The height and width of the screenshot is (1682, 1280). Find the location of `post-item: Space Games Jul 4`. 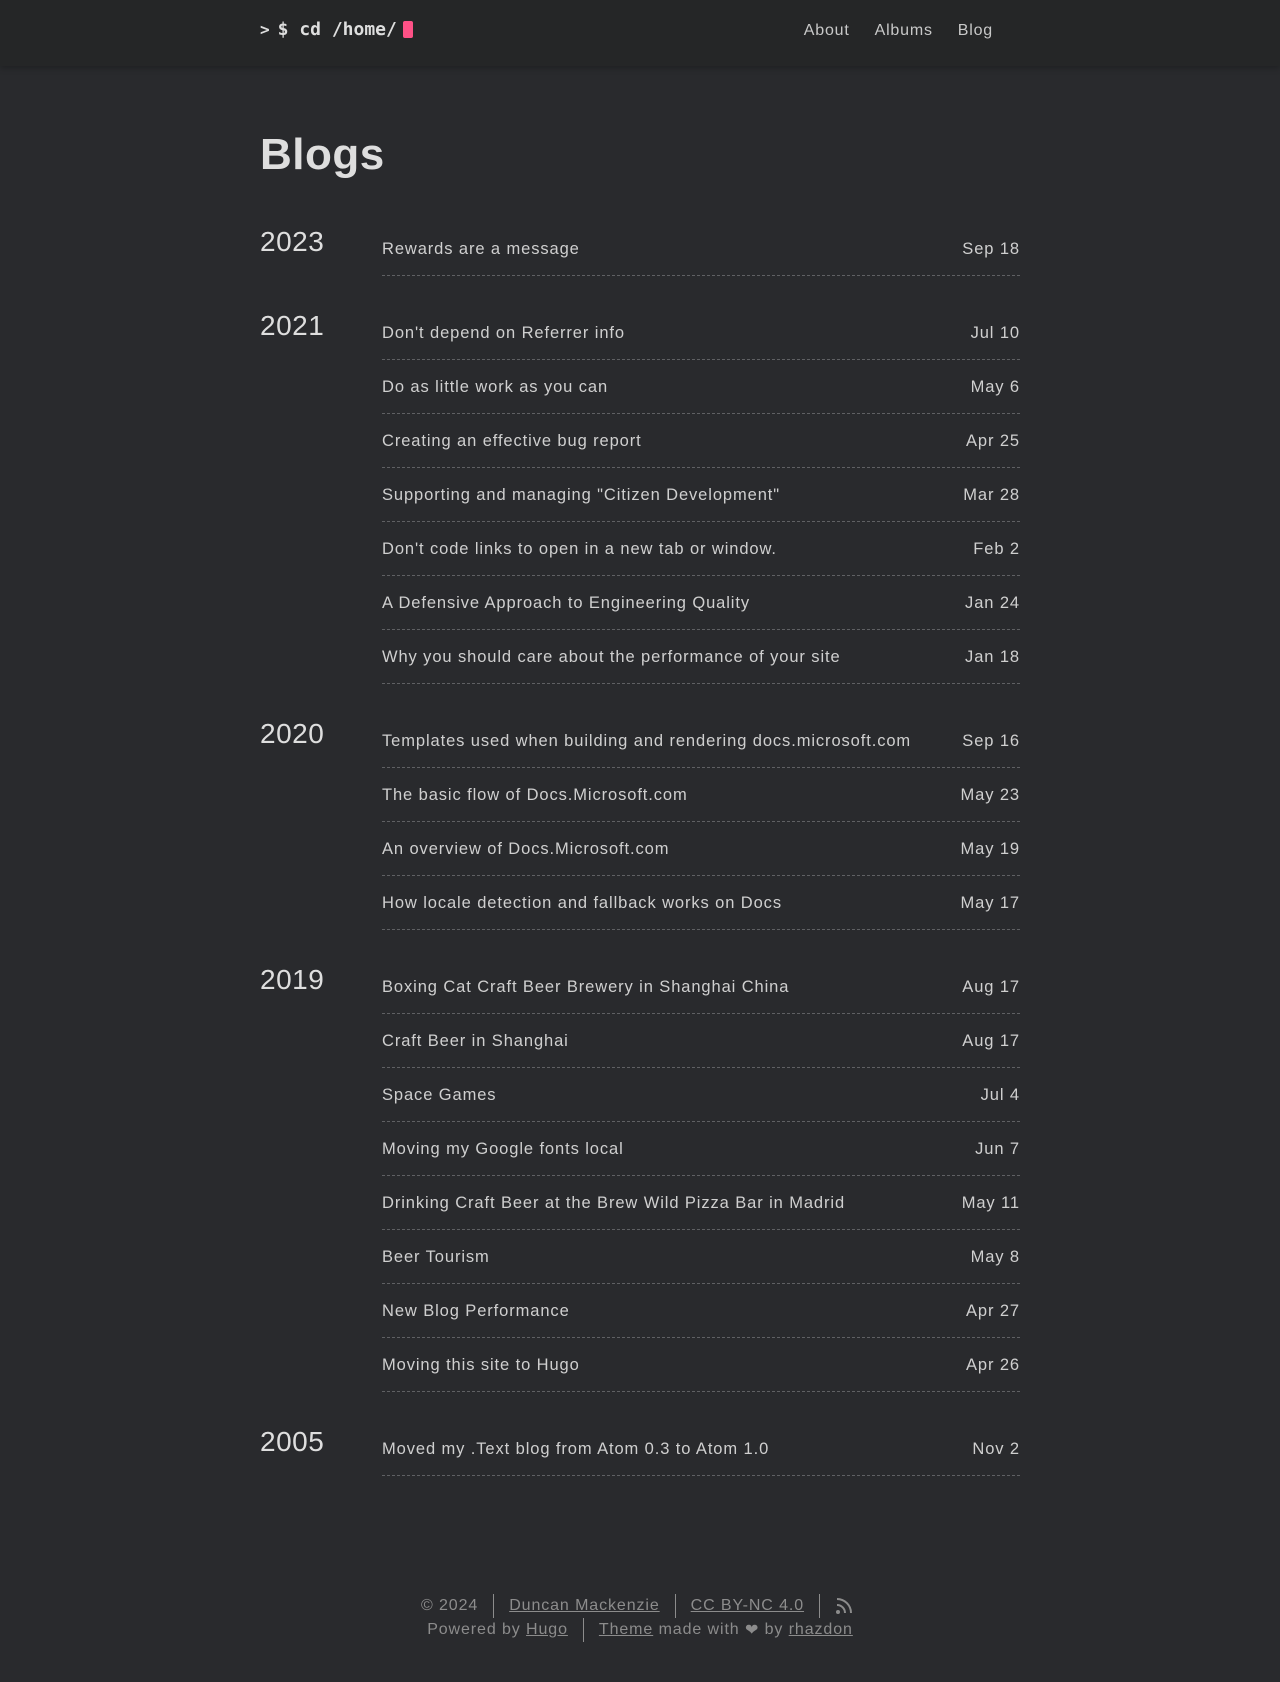

post-item: Space Games Jul 4 is located at coordinates (701, 1095).